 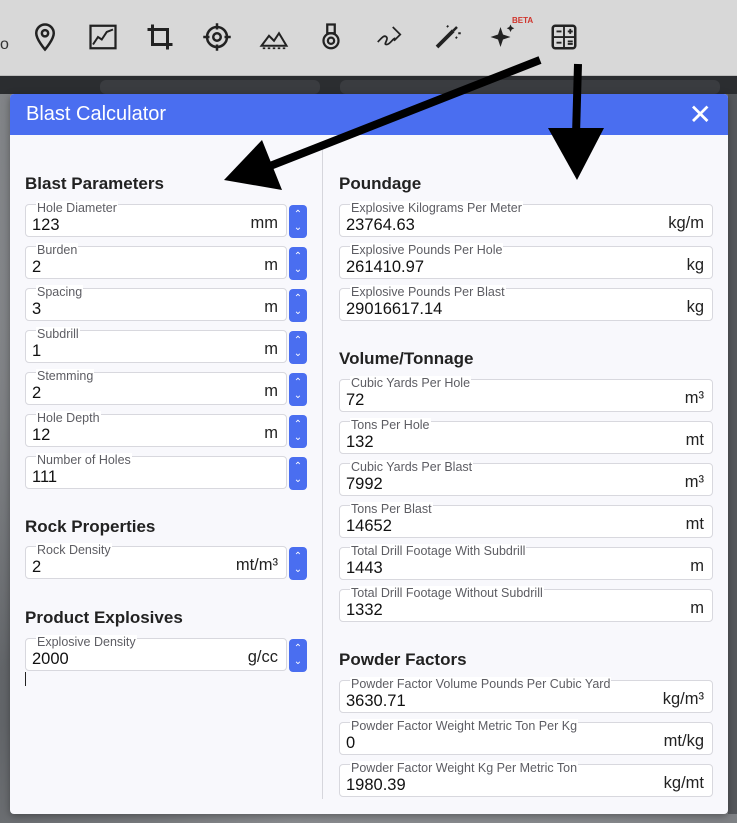 What do you see at coordinates (50, 659) in the screenshot?
I see `field-value: 2000` at bounding box center [50, 659].